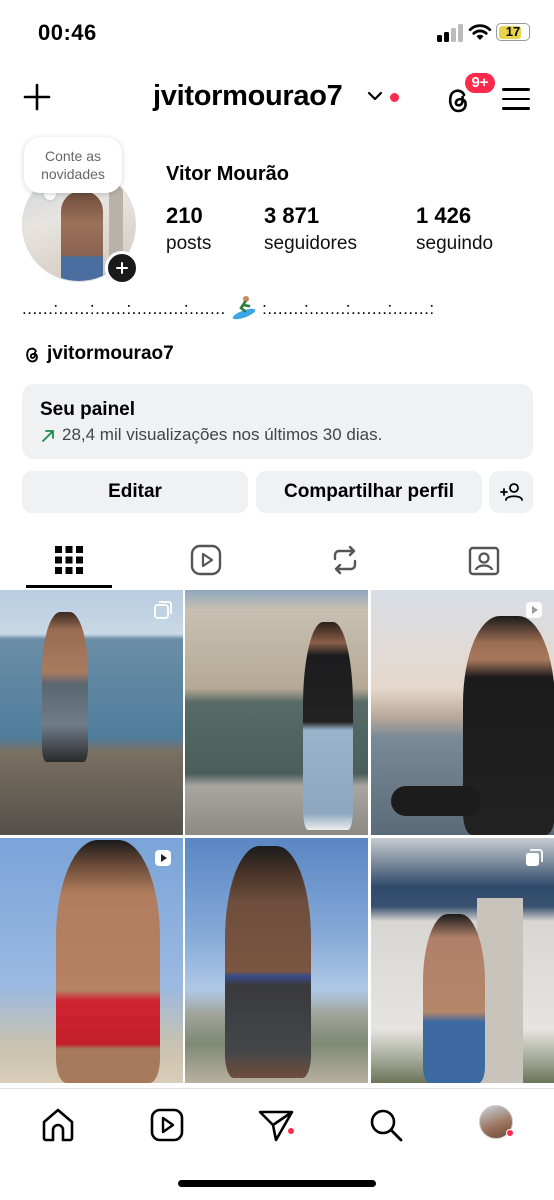 Image resolution: width=554 pixels, height=1200 pixels. What do you see at coordinates (455, 243) in the screenshot?
I see `following-label: seguindo` at bounding box center [455, 243].